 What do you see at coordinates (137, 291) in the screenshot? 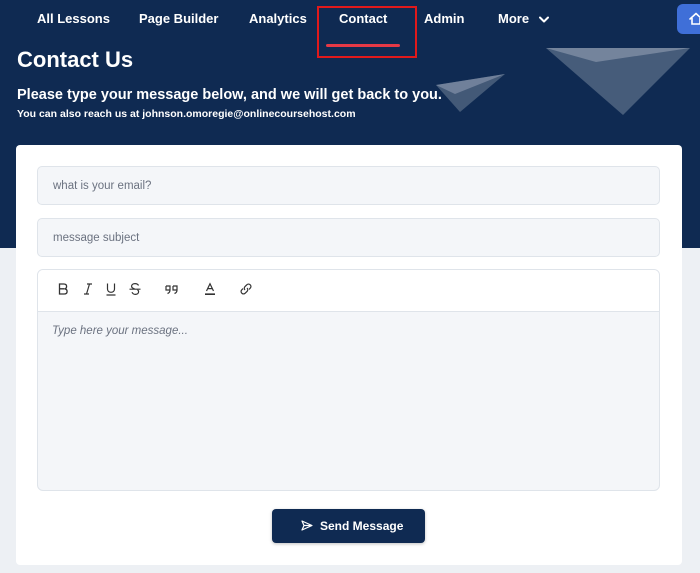
I see `strikethrough-icon` at bounding box center [137, 291].